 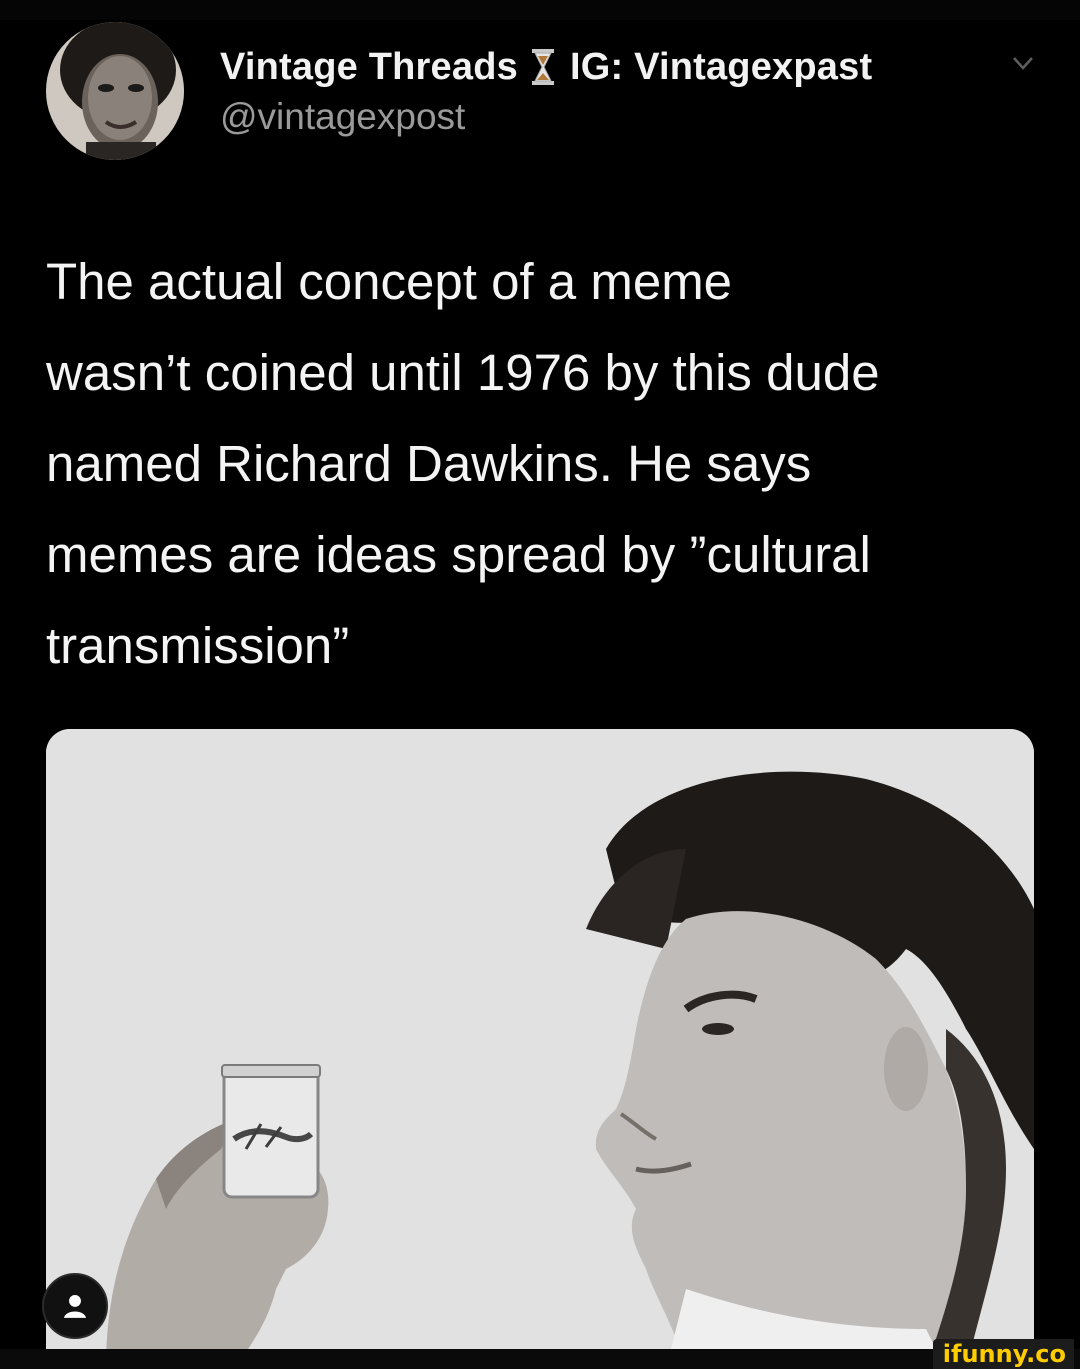 What do you see at coordinates (75, 1306) in the screenshot?
I see `user-profile-icon` at bounding box center [75, 1306].